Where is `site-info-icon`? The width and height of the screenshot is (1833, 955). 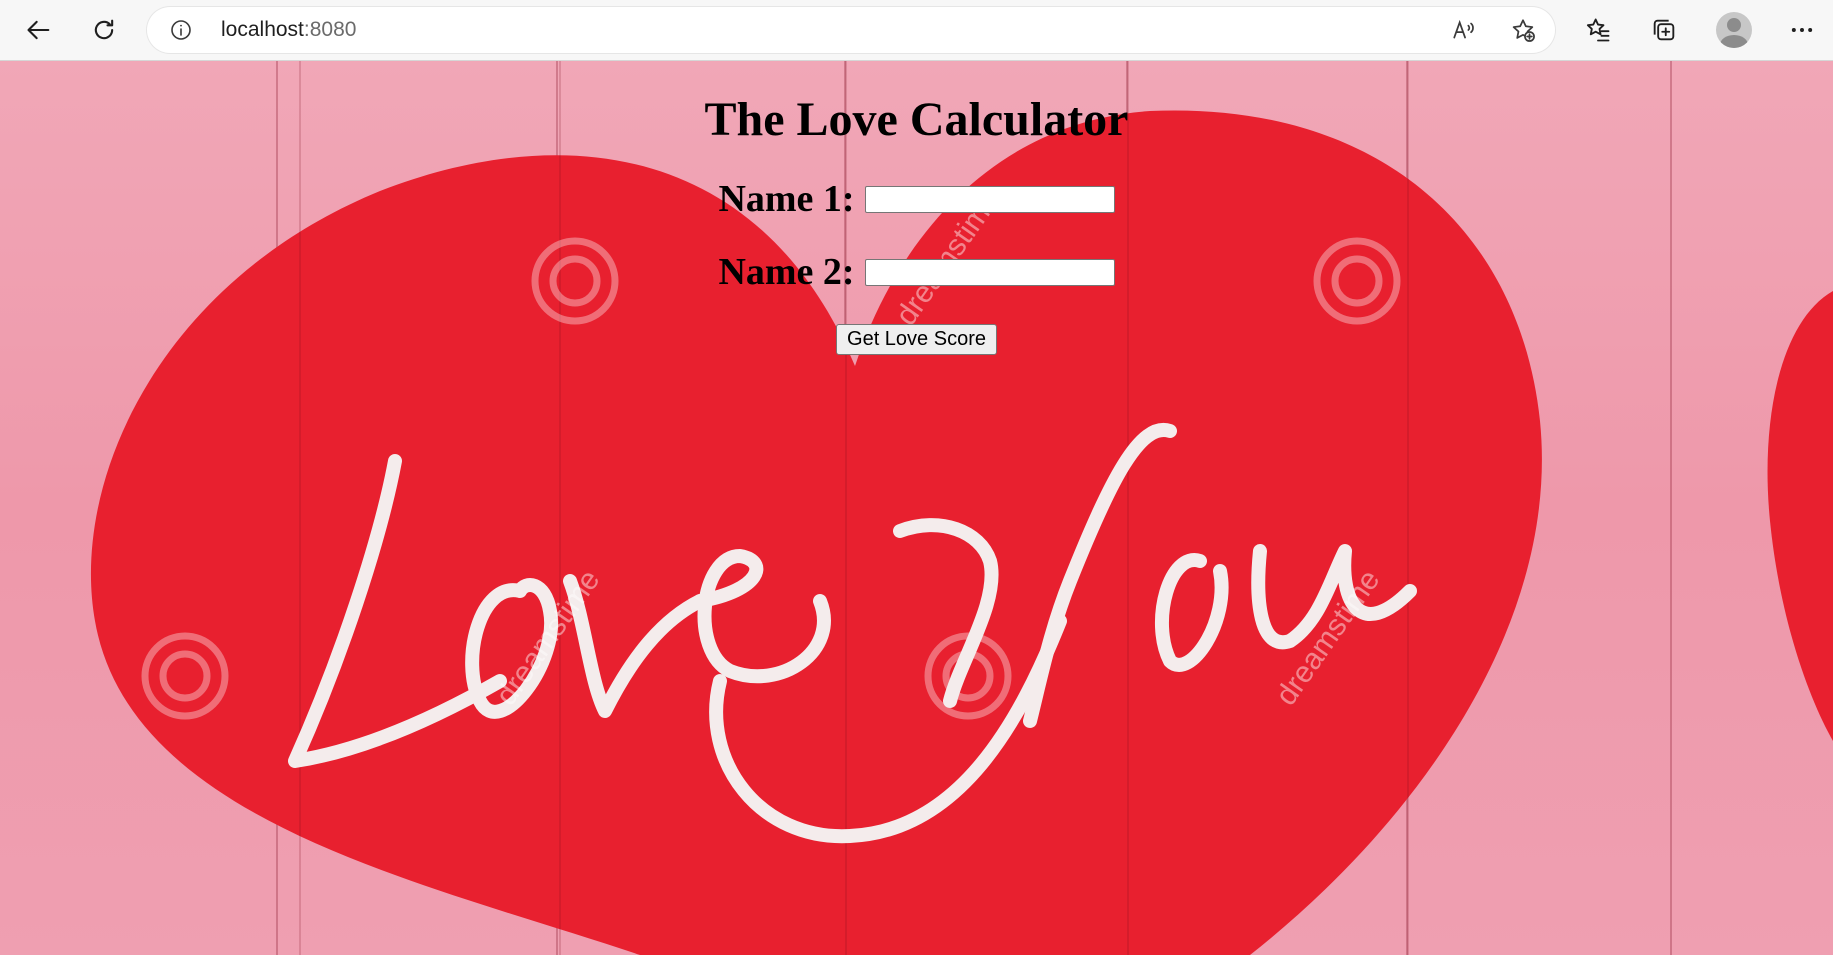 site-info-icon is located at coordinates (181, 30).